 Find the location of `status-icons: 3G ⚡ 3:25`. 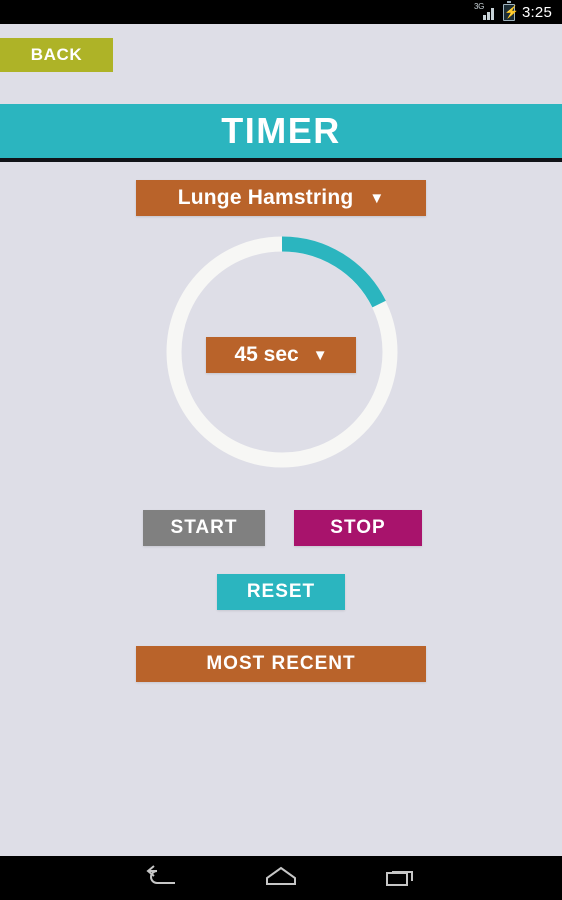

status-icons: 3G ⚡ 3:25 is located at coordinates (513, 11).